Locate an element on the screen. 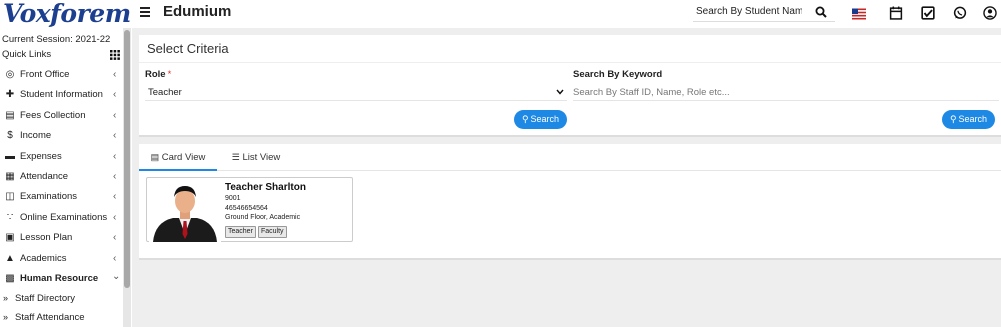 Image resolution: width=1001 pixels, height=327 pixels. rss-icon: ∵ is located at coordinates (10, 217).